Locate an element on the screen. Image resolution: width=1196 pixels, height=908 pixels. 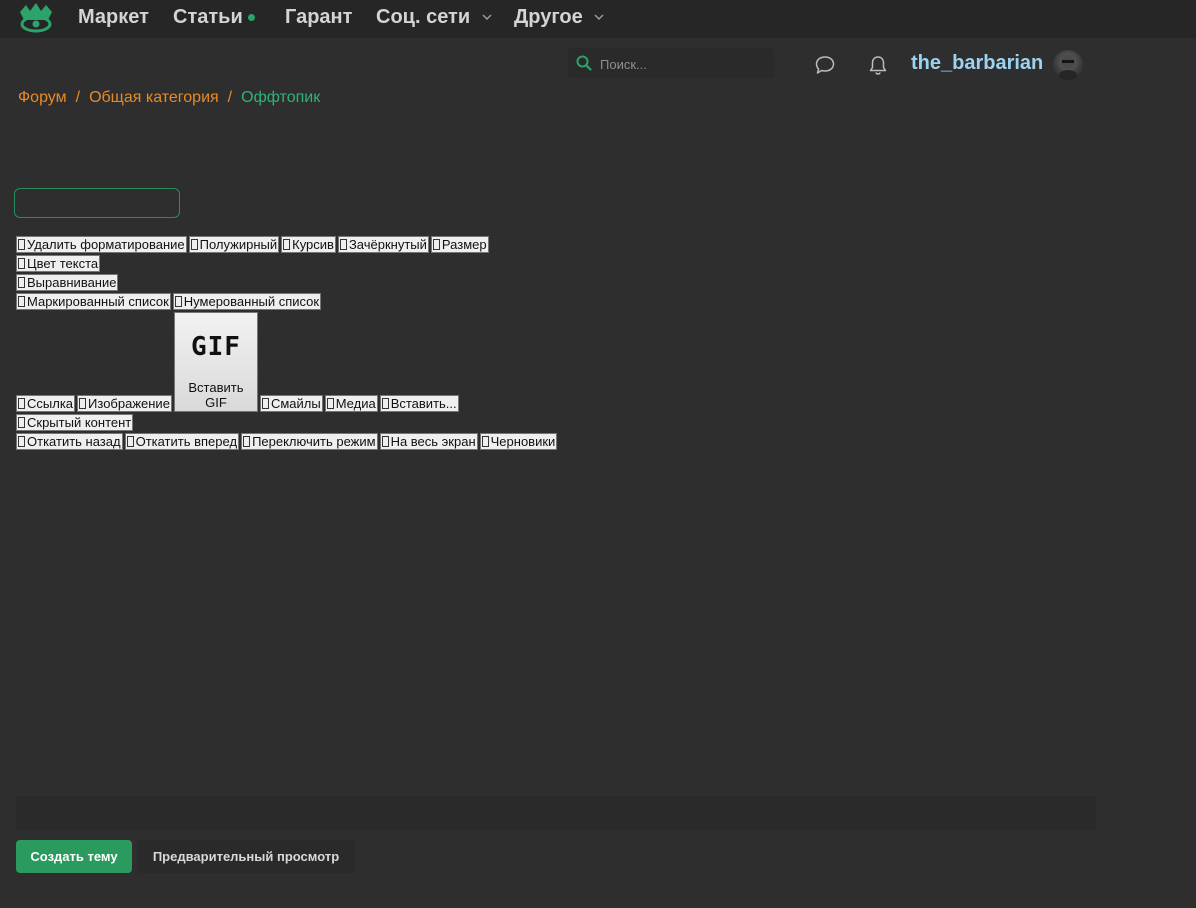
image-button: Изображение is located at coordinates (124, 403).